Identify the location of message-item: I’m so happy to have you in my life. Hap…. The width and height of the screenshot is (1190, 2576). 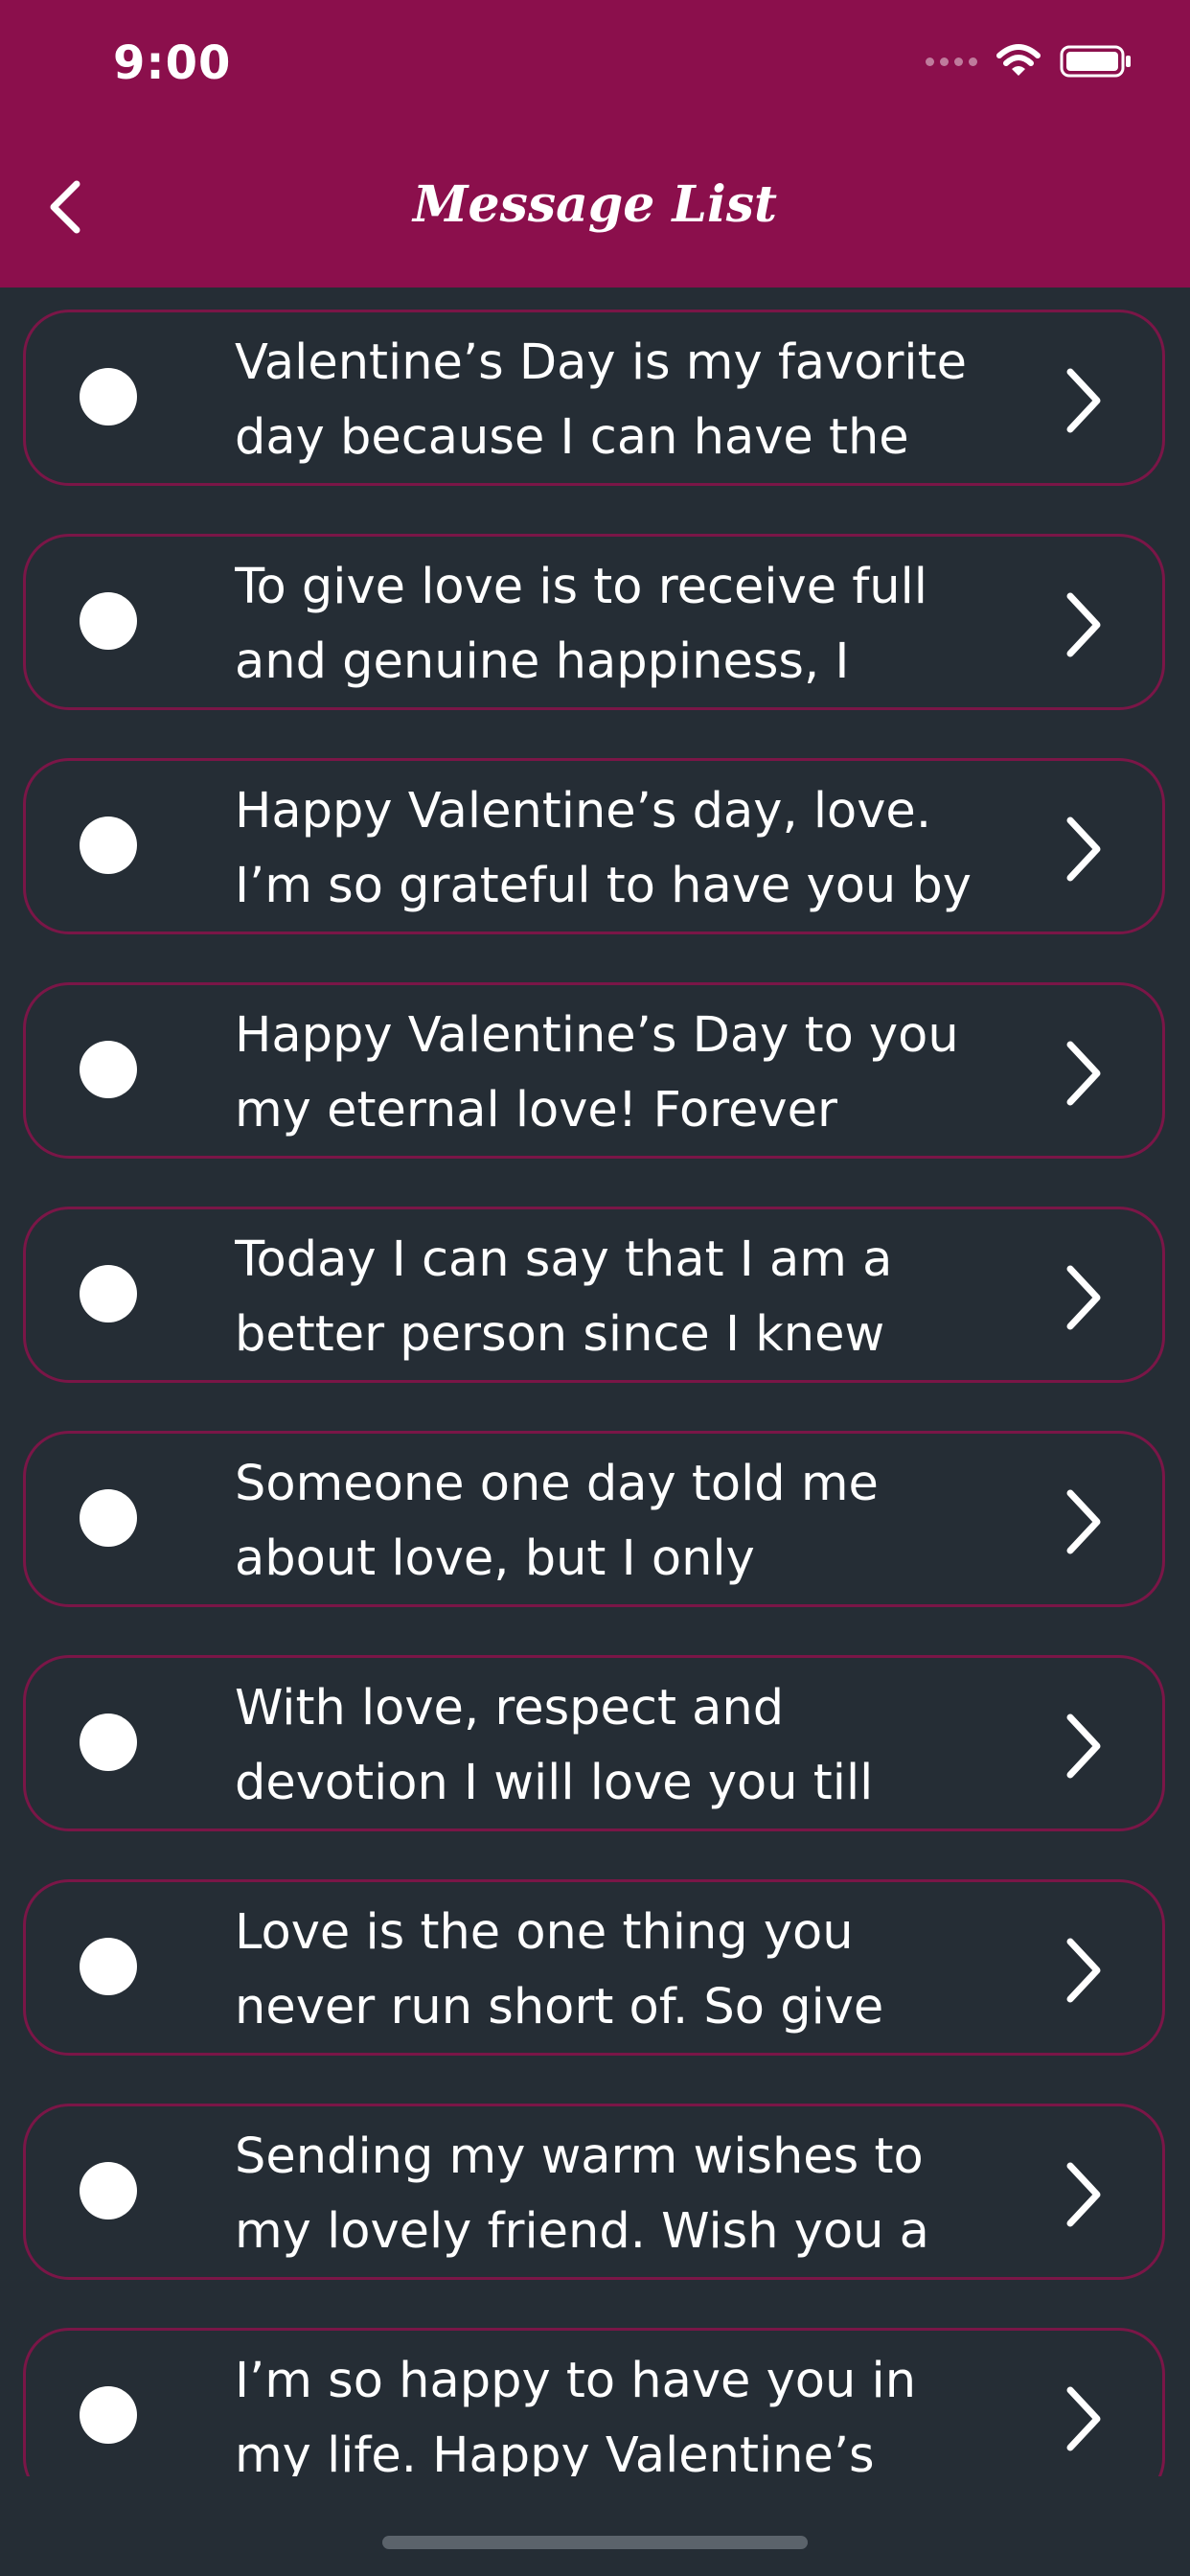
(594, 2402).